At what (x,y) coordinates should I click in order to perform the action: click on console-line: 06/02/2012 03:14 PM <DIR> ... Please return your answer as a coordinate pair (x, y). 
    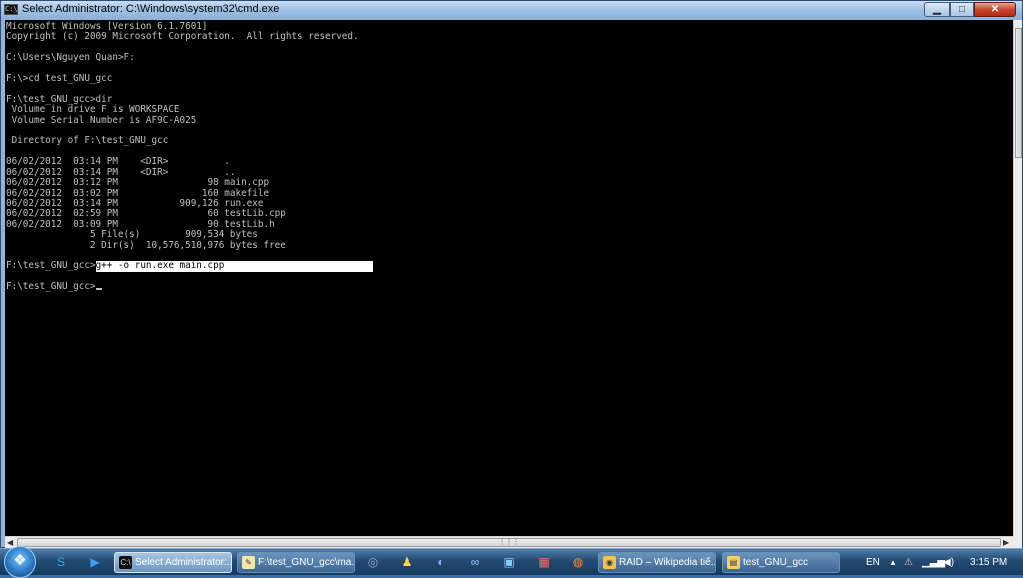
    Looking at the image, I should click on (121, 172).